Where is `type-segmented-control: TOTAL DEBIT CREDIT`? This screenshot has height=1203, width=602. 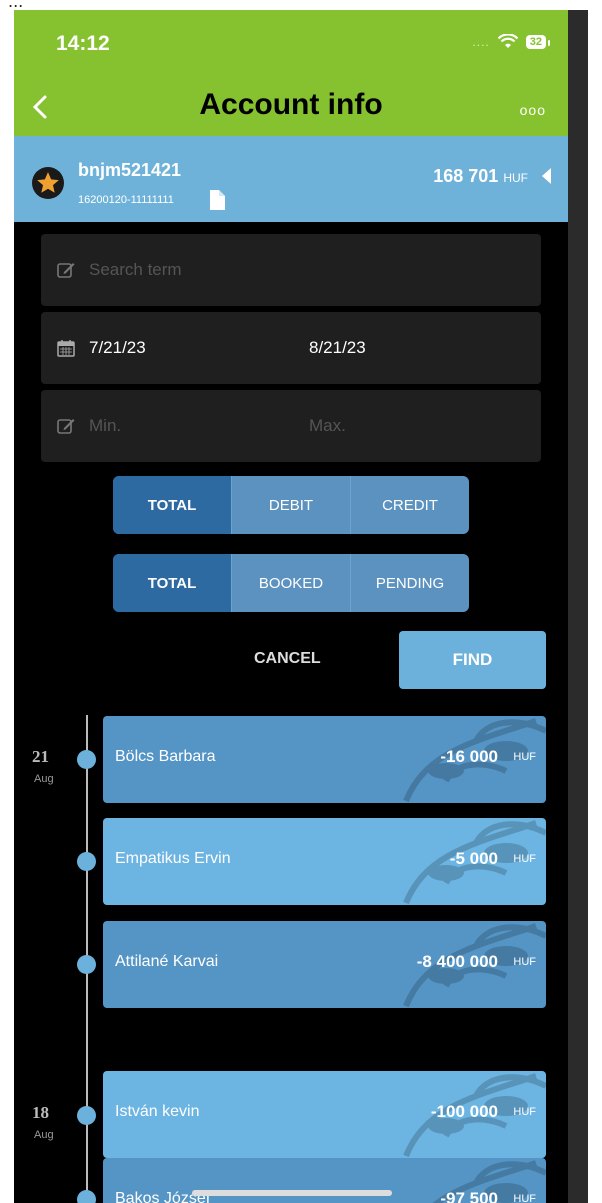 type-segmented-control: TOTAL DEBIT CREDIT is located at coordinates (291, 505).